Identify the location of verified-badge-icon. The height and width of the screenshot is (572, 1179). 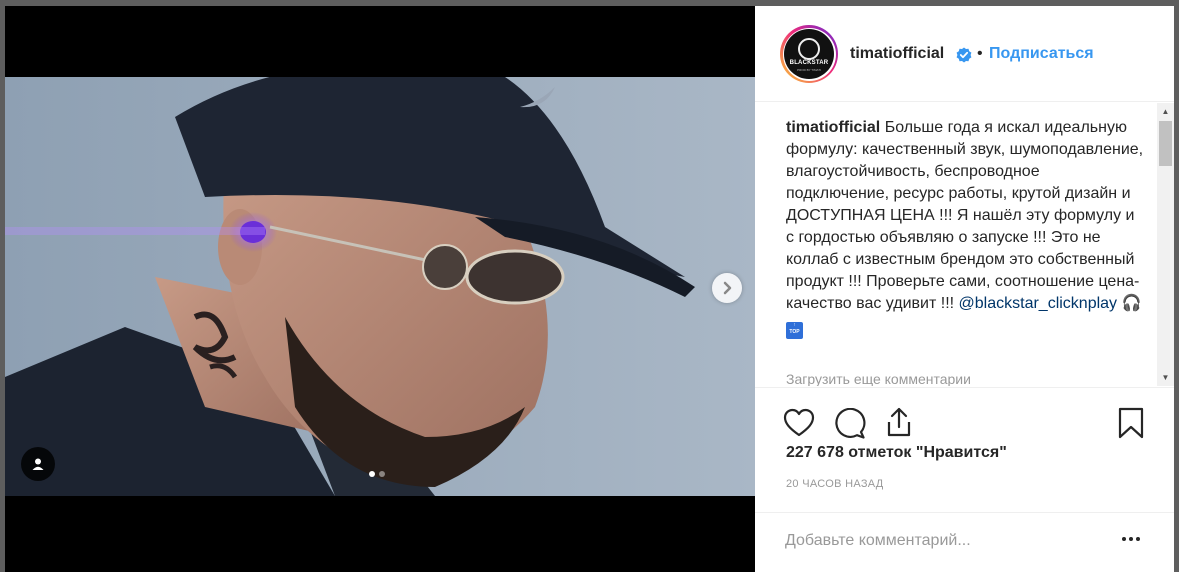
(964, 57).